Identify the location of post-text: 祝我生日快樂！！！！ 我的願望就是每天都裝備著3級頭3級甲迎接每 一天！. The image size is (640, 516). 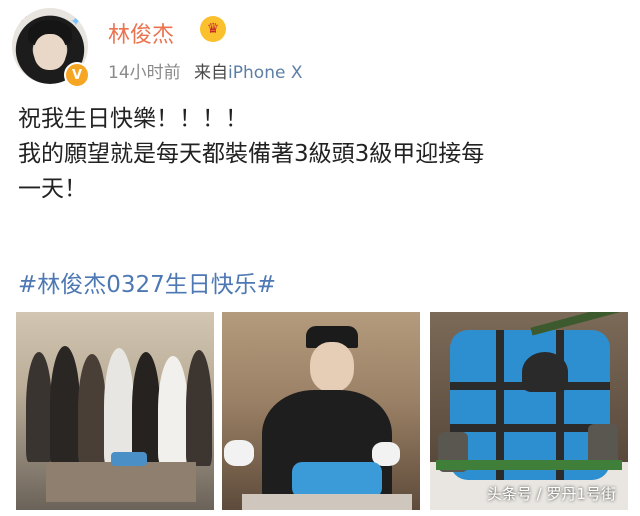
(251, 154).